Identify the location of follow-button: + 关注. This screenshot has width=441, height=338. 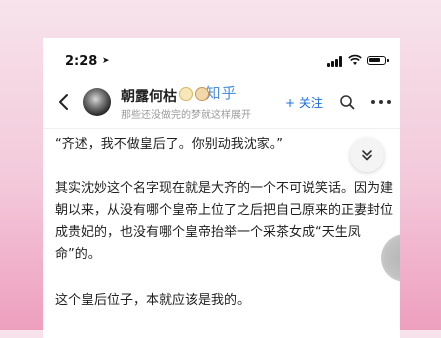
(304, 102).